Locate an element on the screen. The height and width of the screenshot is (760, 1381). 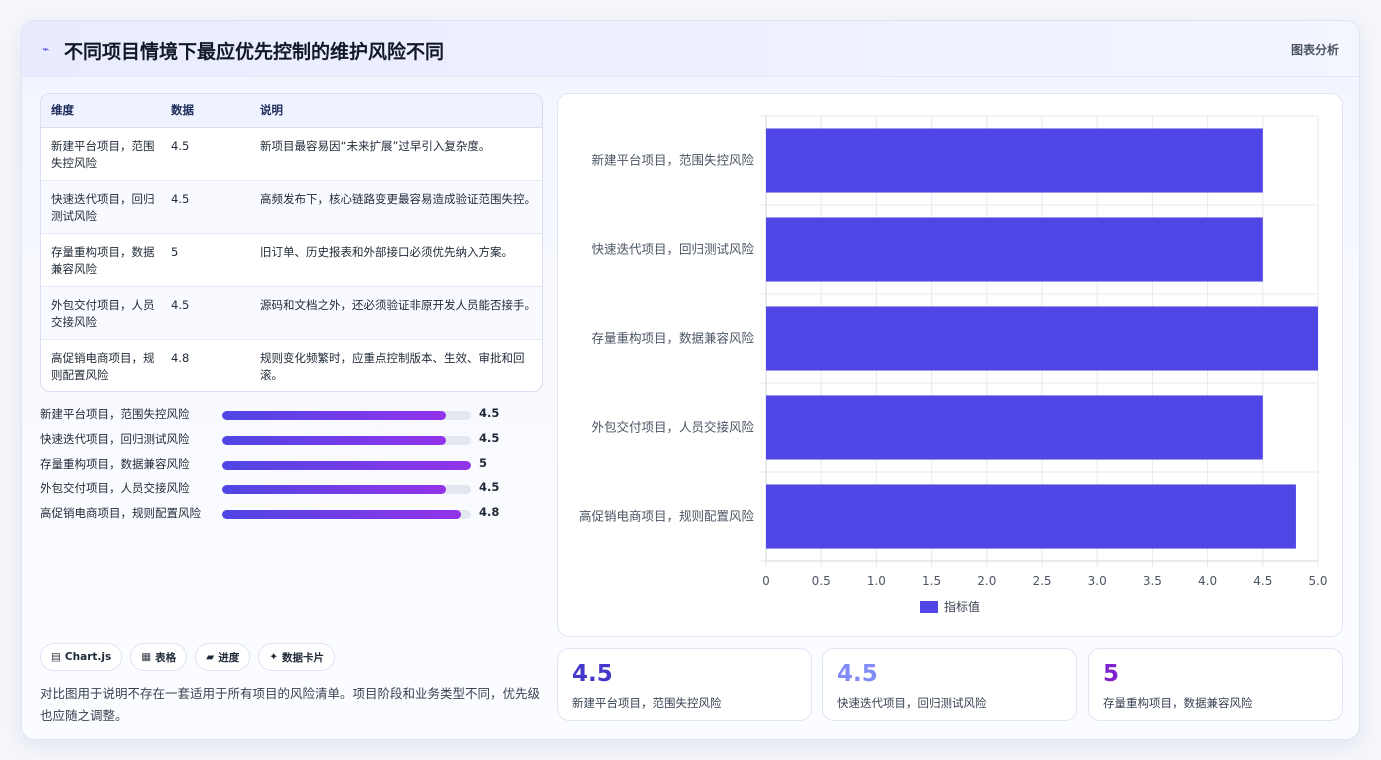
table-cell: 外包交付项目，人员交接风险 is located at coordinates (101, 313).